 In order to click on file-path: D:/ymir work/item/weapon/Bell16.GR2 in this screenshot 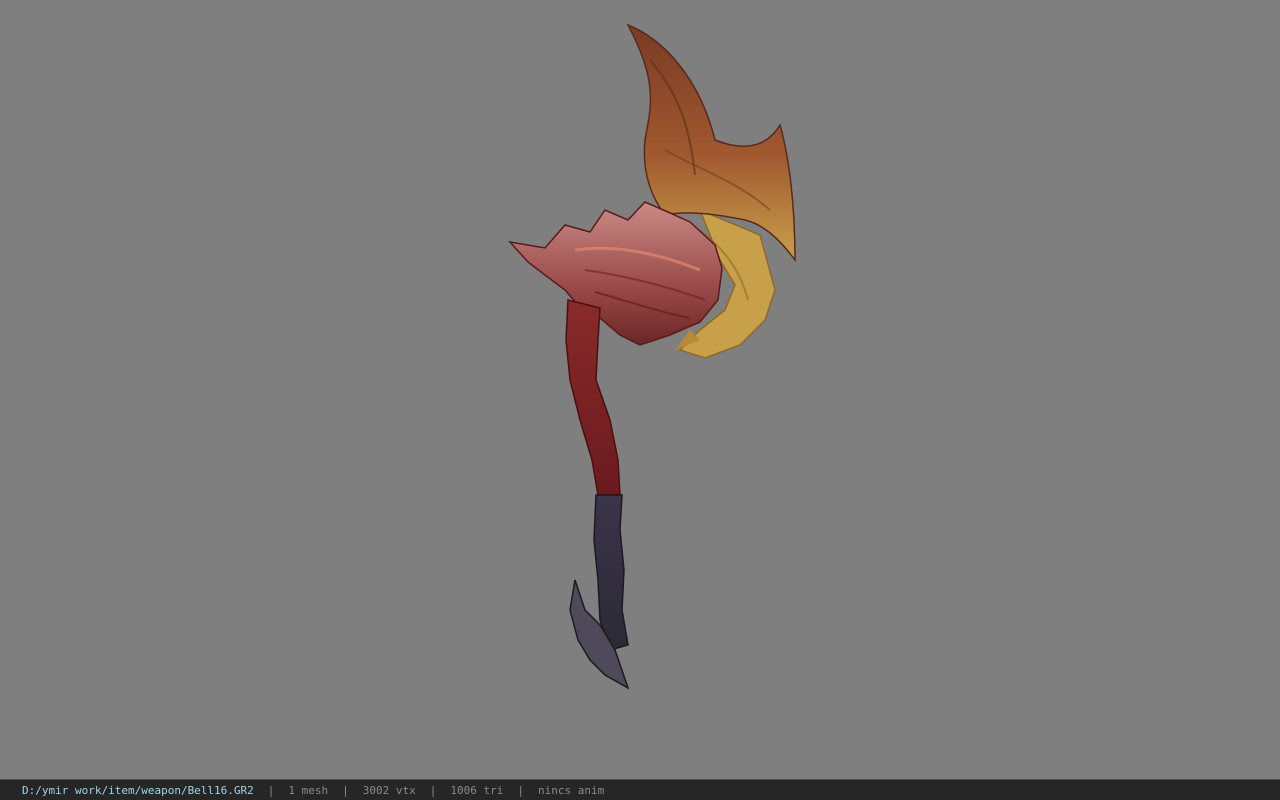, I will do `click(138, 790)`.